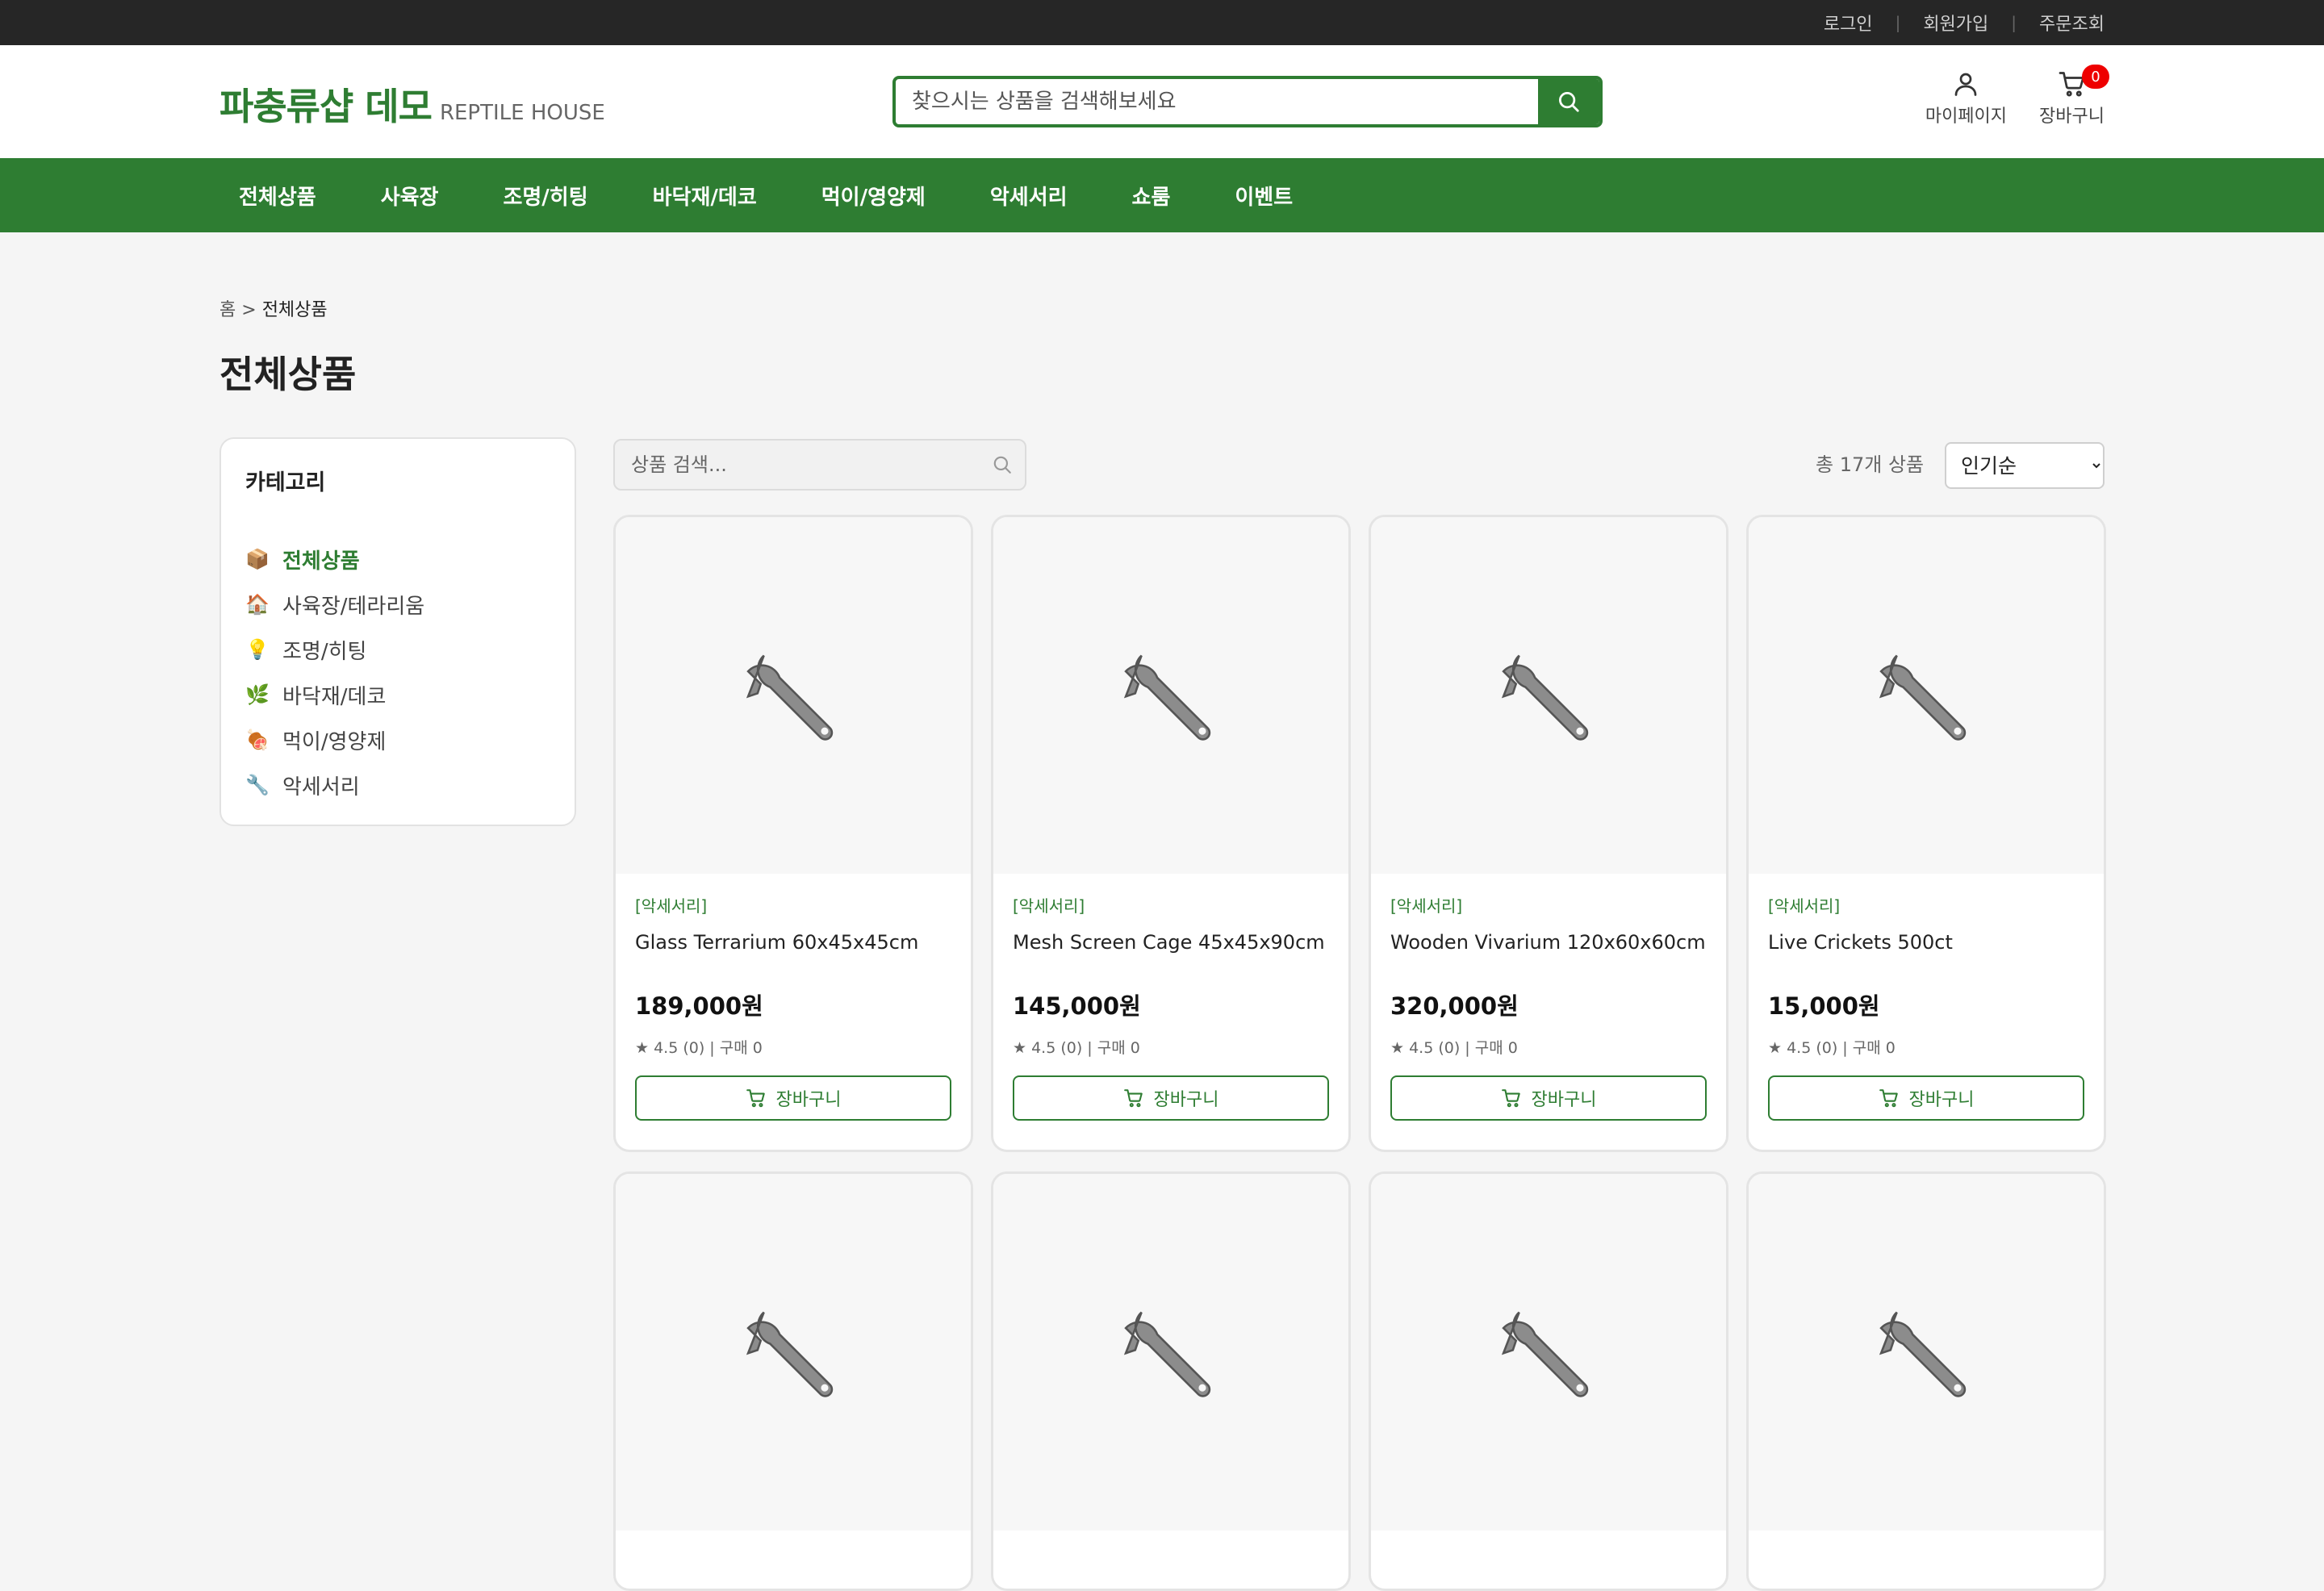 This screenshot has width=2324, height=1591. Describe the element at coordinates (1217, 102) in the screenshot. I see `header-search-input` at that location.